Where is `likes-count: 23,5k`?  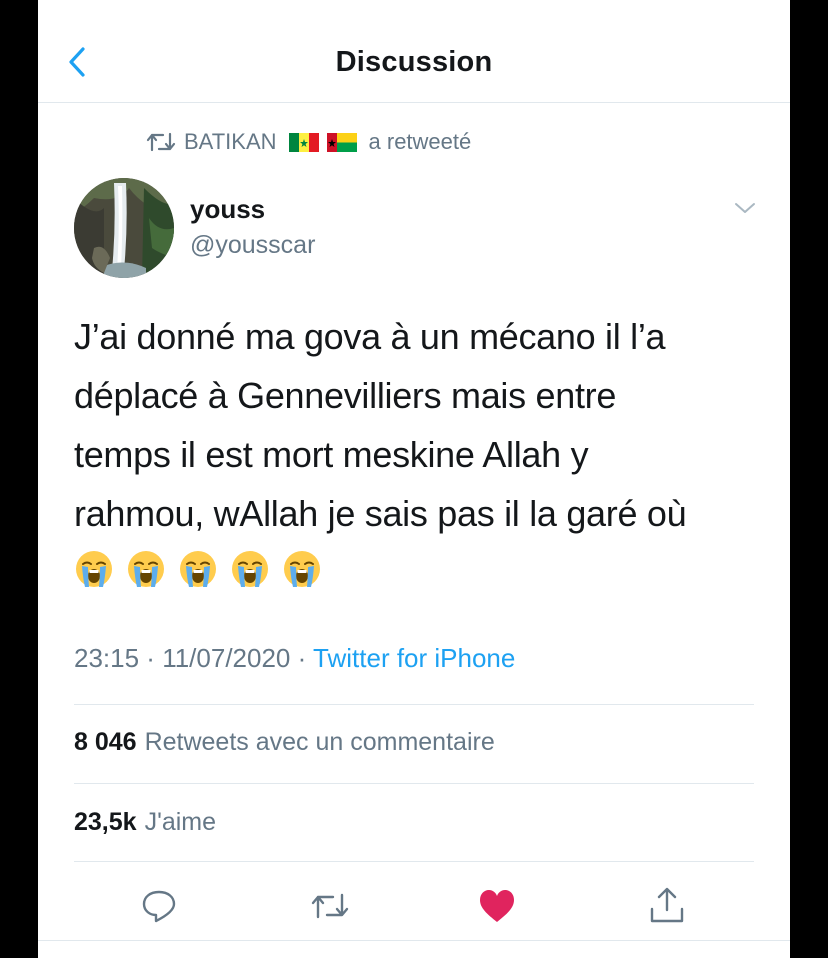
likes-count: 23,5k is located at coordinates (105, 822).